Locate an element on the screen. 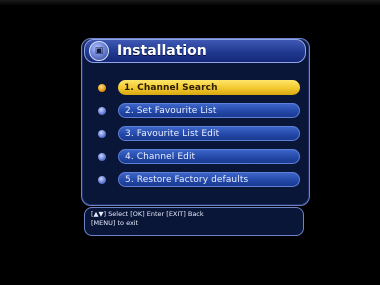 This screenshot has height=285, width=380. menu-item-channel-search: 1. Channel Search is located at coordinates (199, 87).